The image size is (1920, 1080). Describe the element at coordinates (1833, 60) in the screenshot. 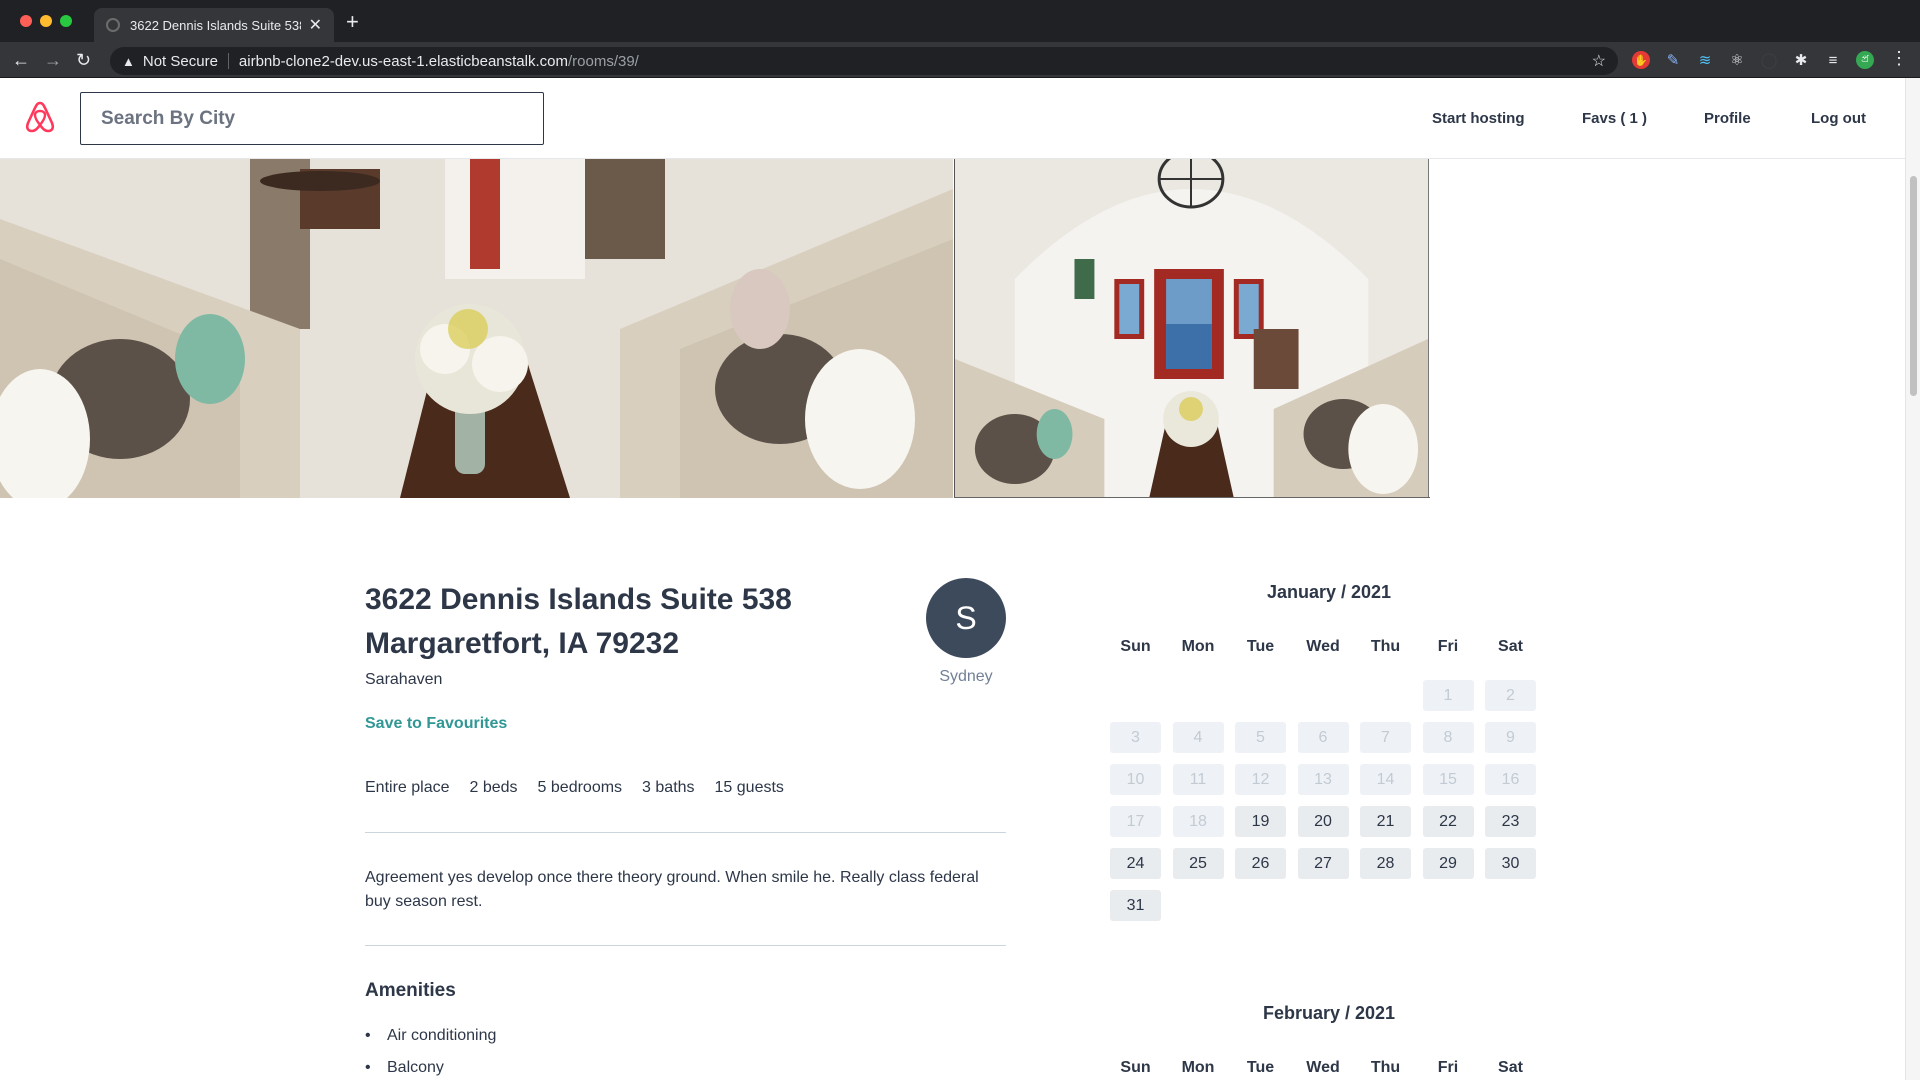

I see `media-control-icon: ≡` at that location.